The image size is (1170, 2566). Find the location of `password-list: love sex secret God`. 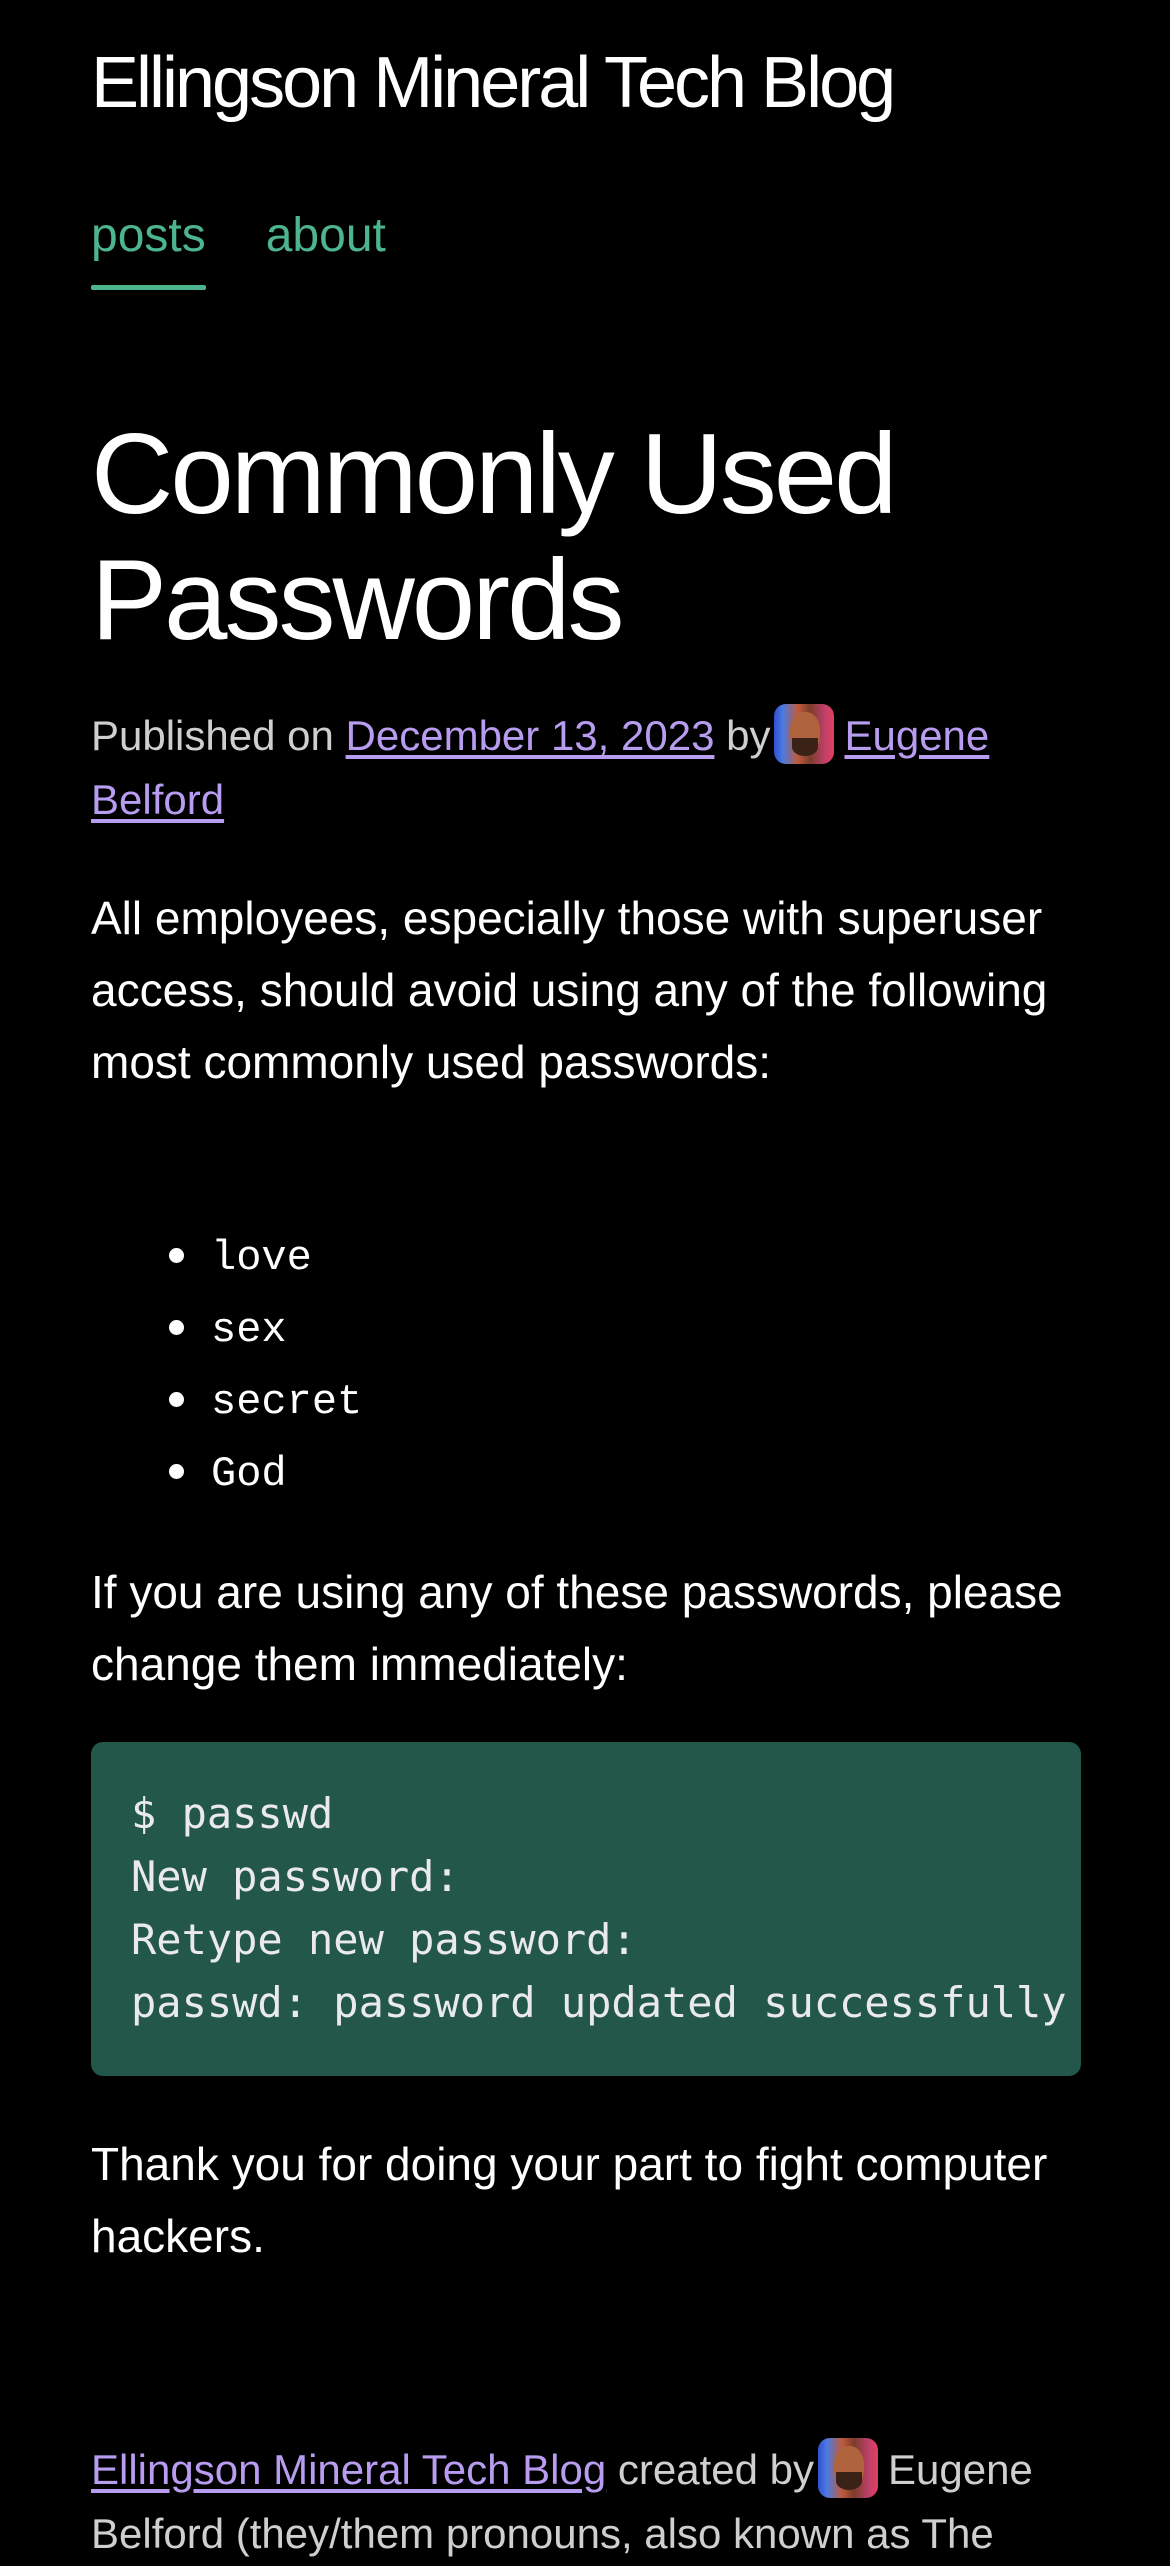

password-list: love sex secret God is located at coordinates (226, 1363).